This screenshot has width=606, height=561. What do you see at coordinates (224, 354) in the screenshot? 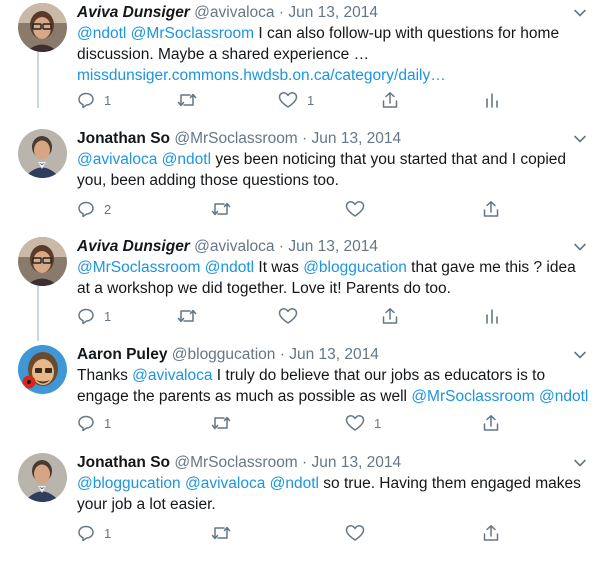
I see `author-handle: @bloggucation` at bounding box center [224, 354].